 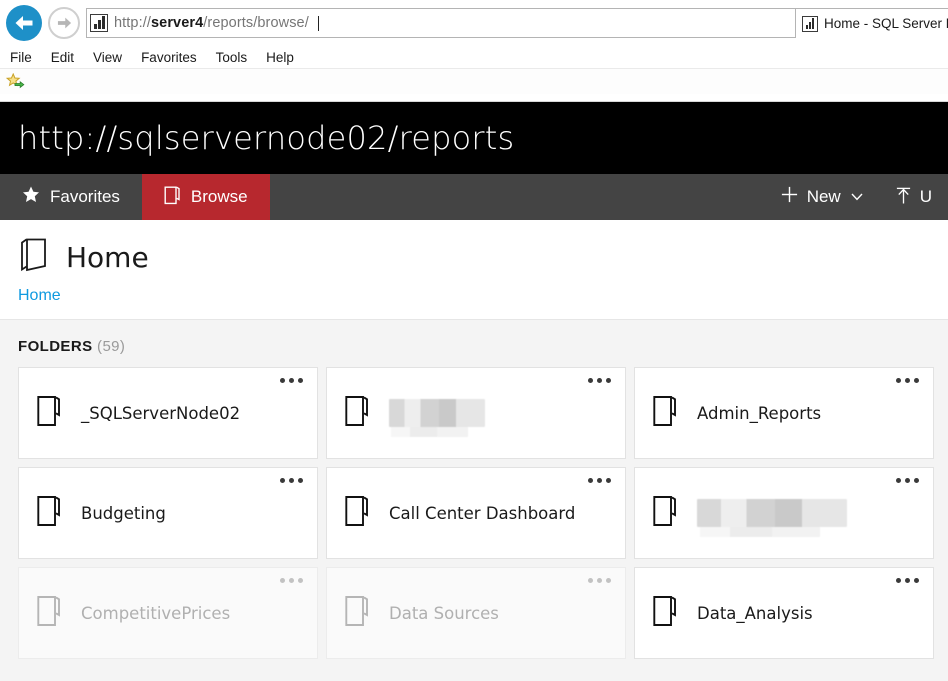 I want to click on back-arrow-icon, so click(x=24, y=23).